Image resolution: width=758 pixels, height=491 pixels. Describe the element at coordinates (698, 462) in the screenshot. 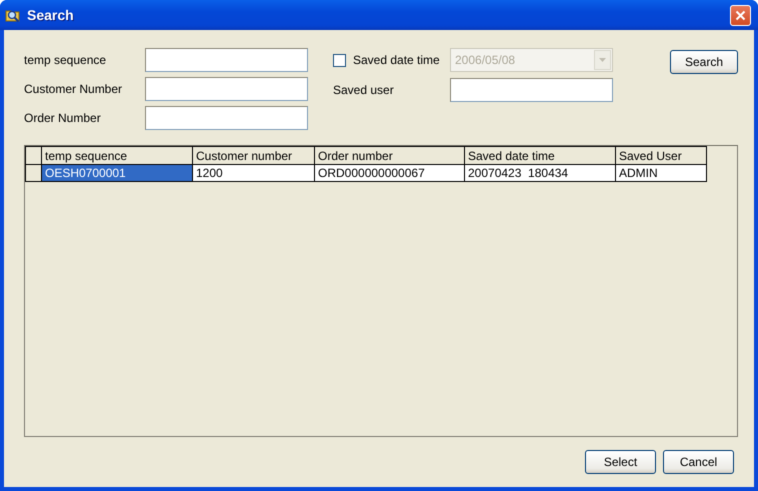

I see `dialog-button: Cancel` at that location.